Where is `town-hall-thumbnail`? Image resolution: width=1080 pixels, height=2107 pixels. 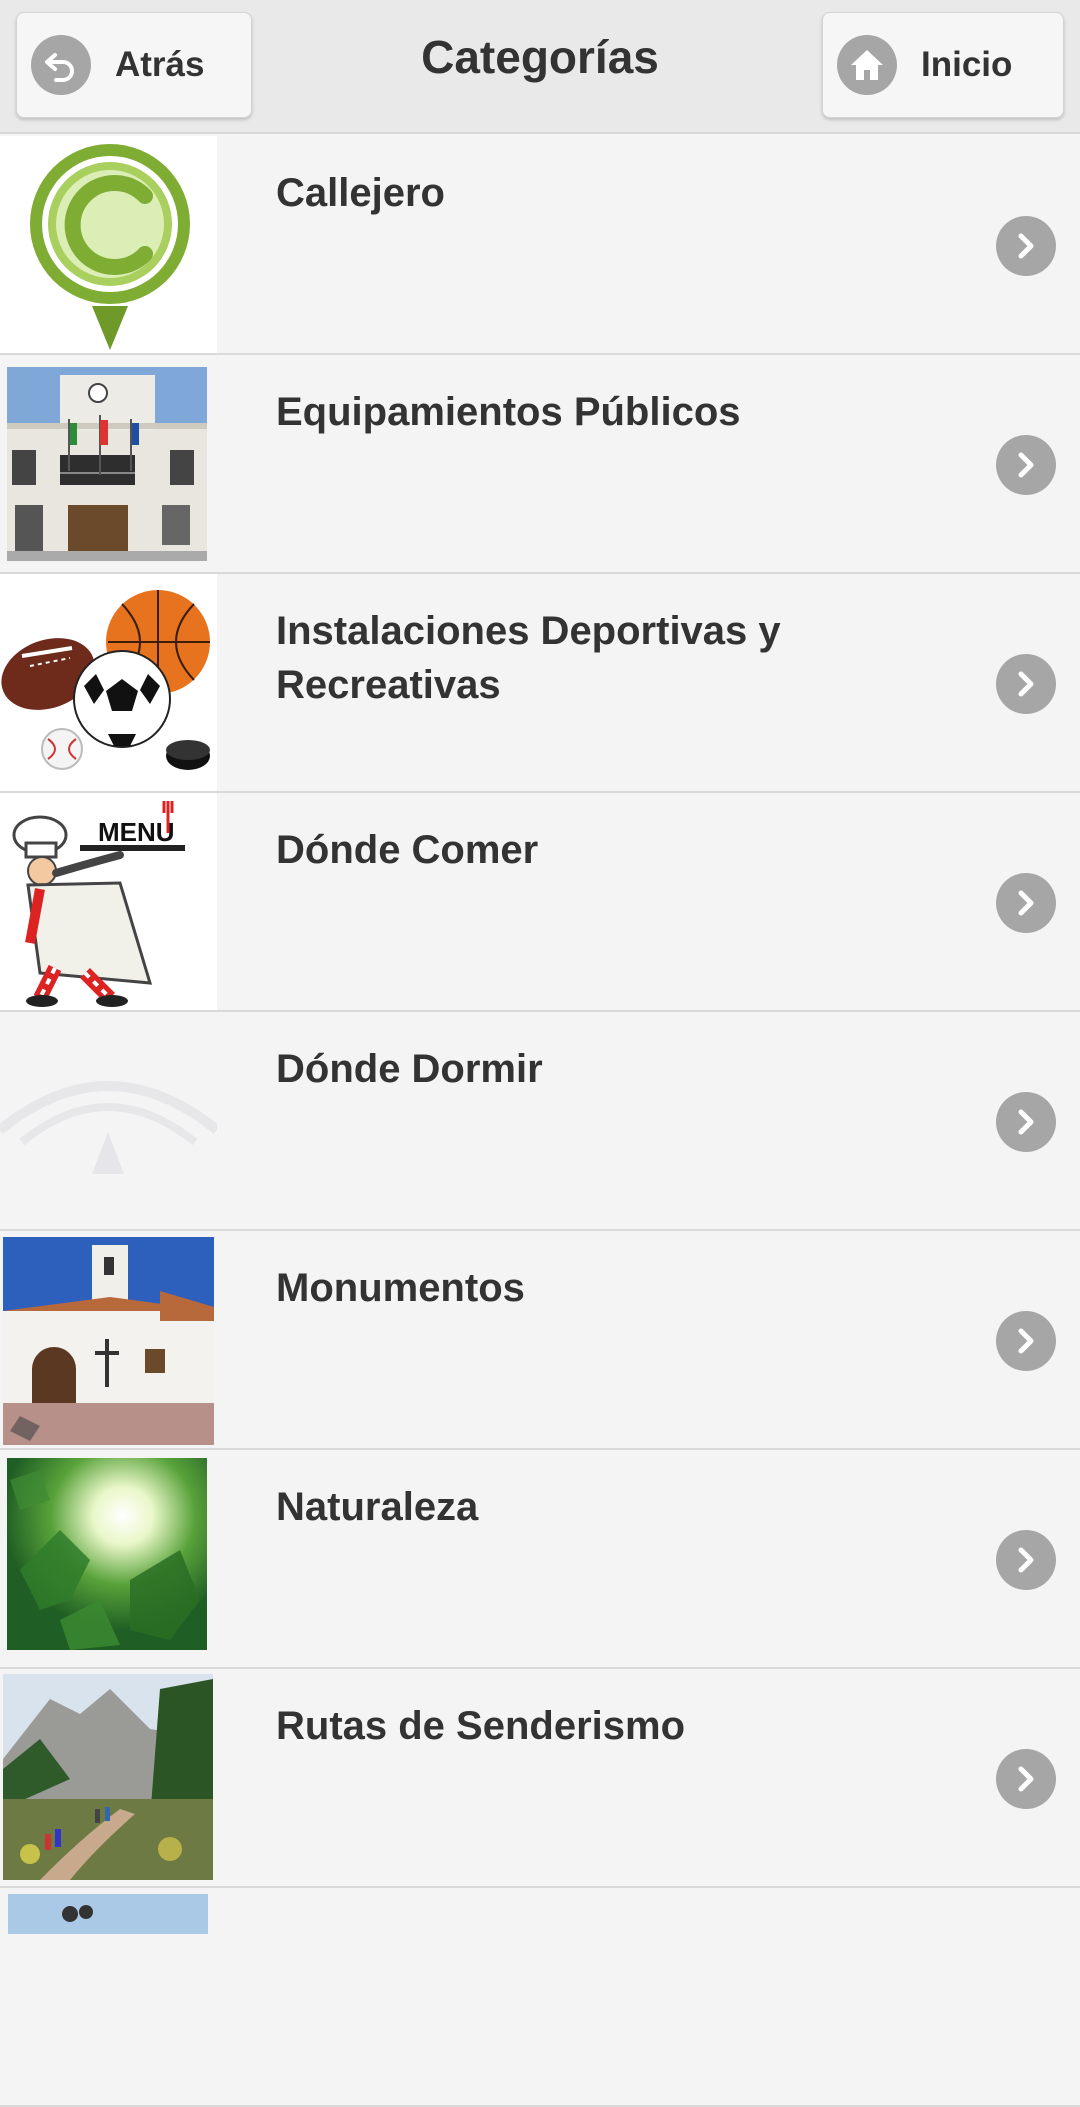
town-hall-thumbnail is located at coordinates (108, 463).